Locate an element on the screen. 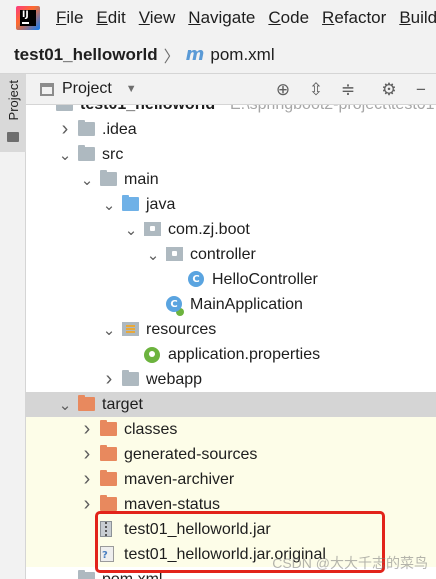 This screenshot has width=436, height=579. tree-row-label: generated-sources is located at coordinates (191, 454).